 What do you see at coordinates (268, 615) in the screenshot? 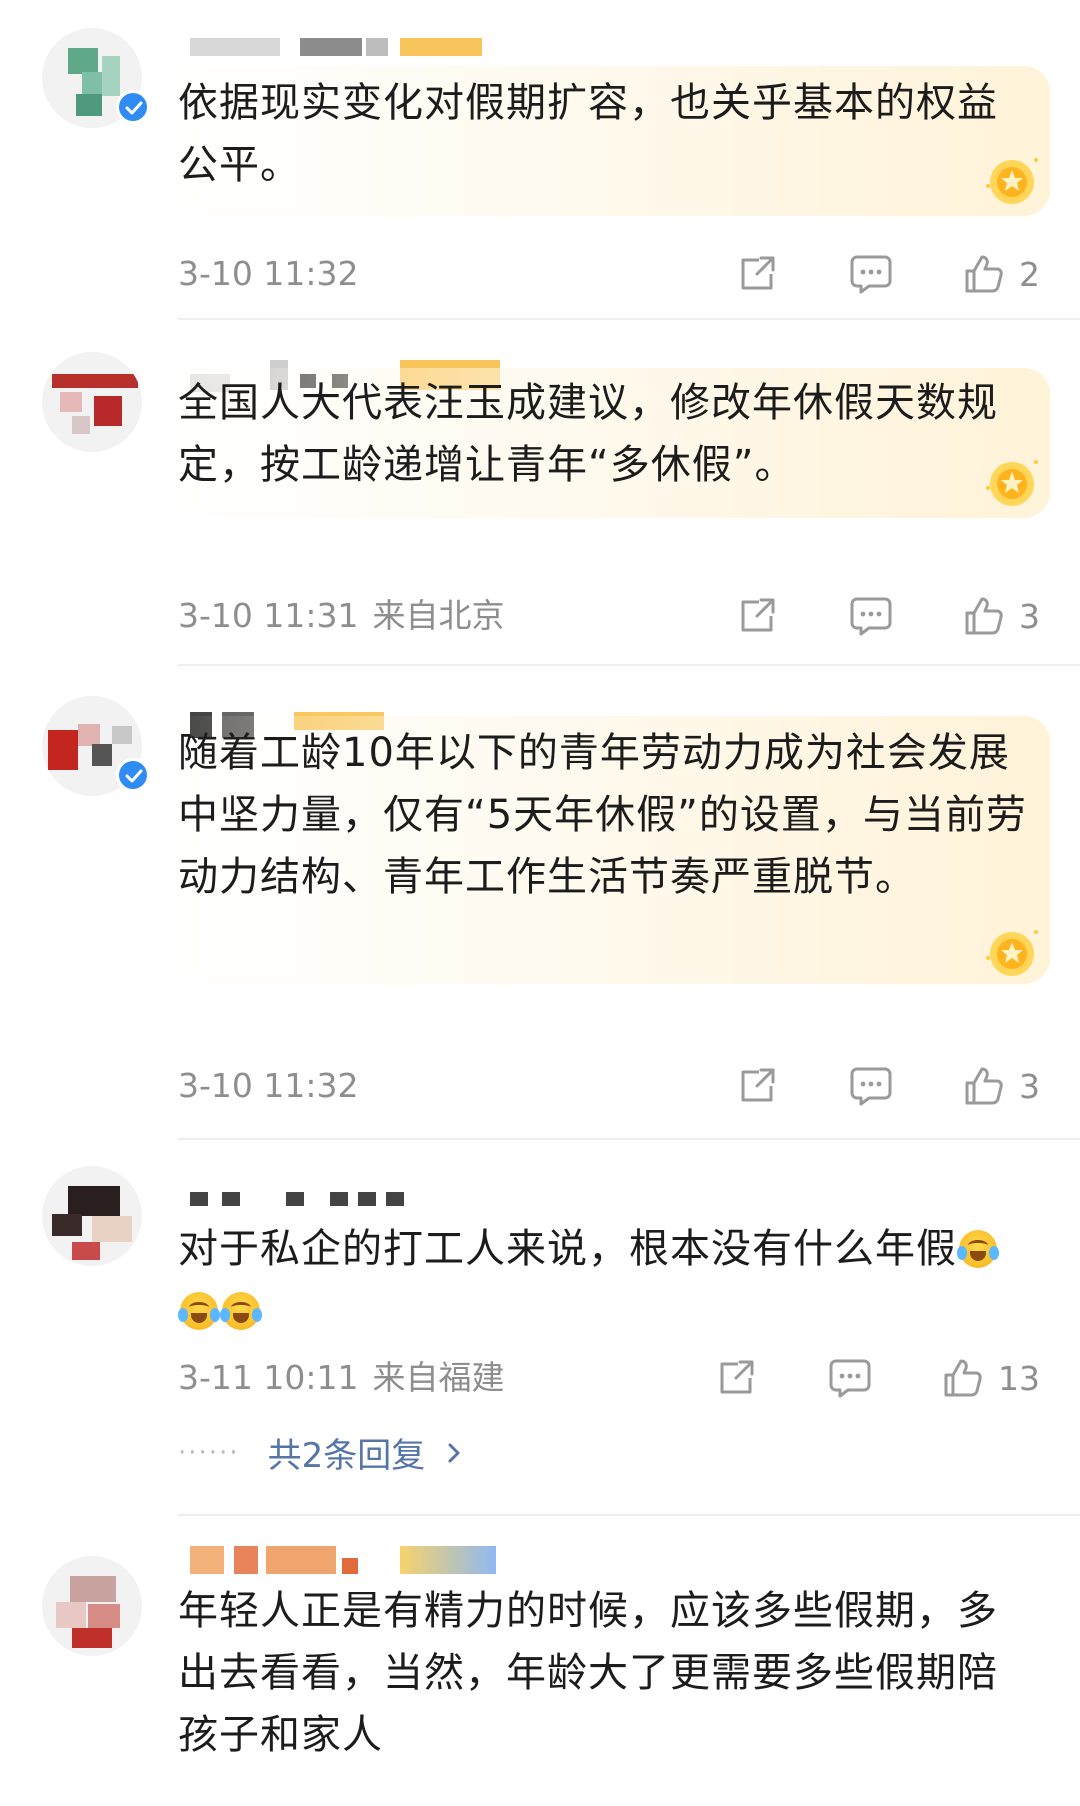
I see `comment-time: 3-10 11:31` at bounding box center [268, 615].